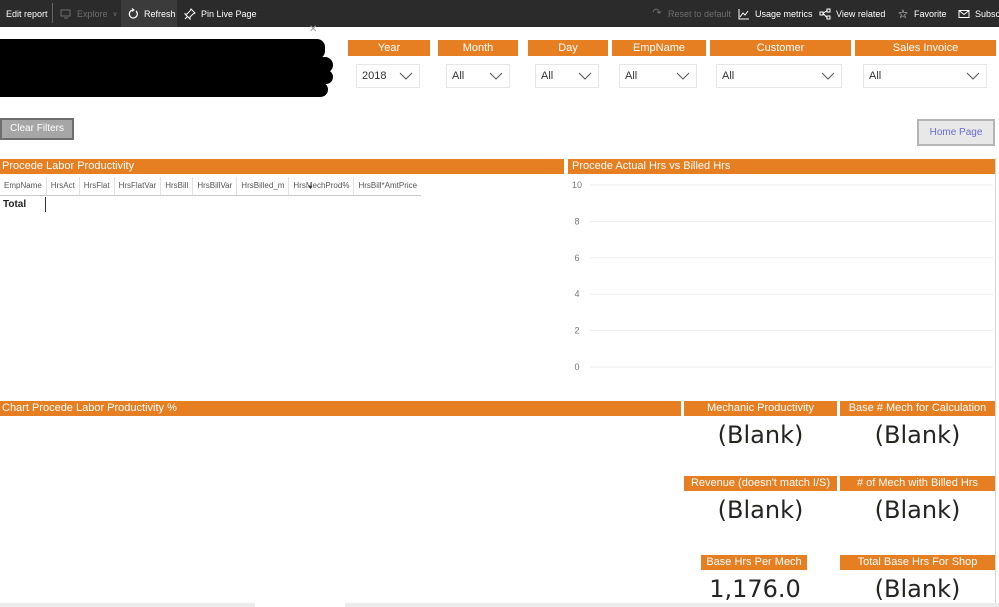 Image resolution: width=999 pixels, height=607 pixels. Describe the element at coordinates (388, 76) in the screenshot. I see `slicer-year-dropdown: 2018` at that location.